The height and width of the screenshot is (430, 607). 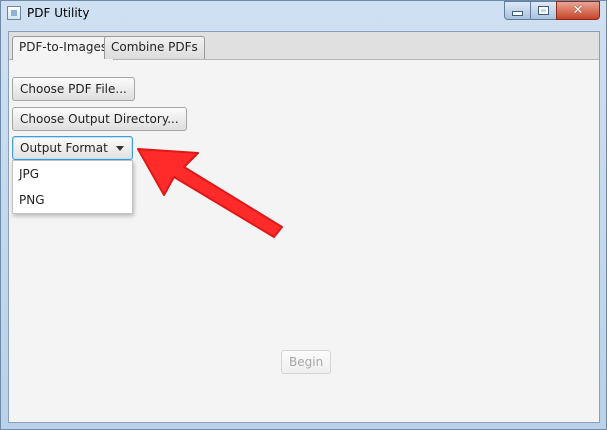 I want to click on caption-buttons: ✕, so click(x=552, y=10).